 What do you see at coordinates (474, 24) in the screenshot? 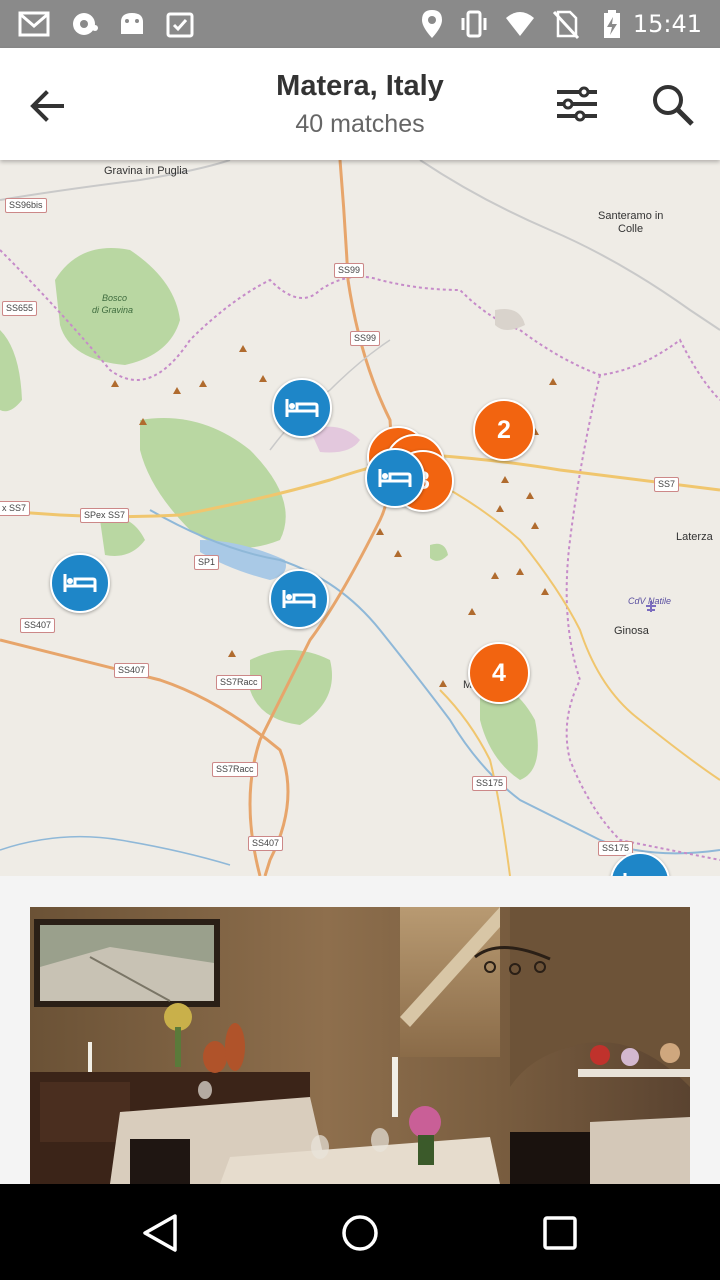
I see `vibrate-icon` at bounding box center [474, 24].